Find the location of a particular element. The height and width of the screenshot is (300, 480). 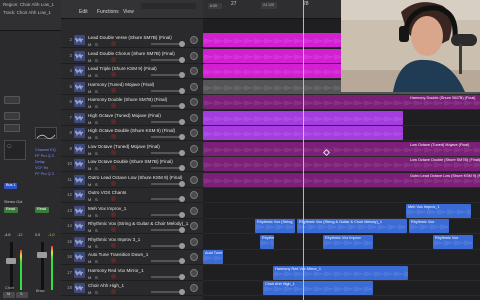

view-menu: View is located at coordinates (128, 12).